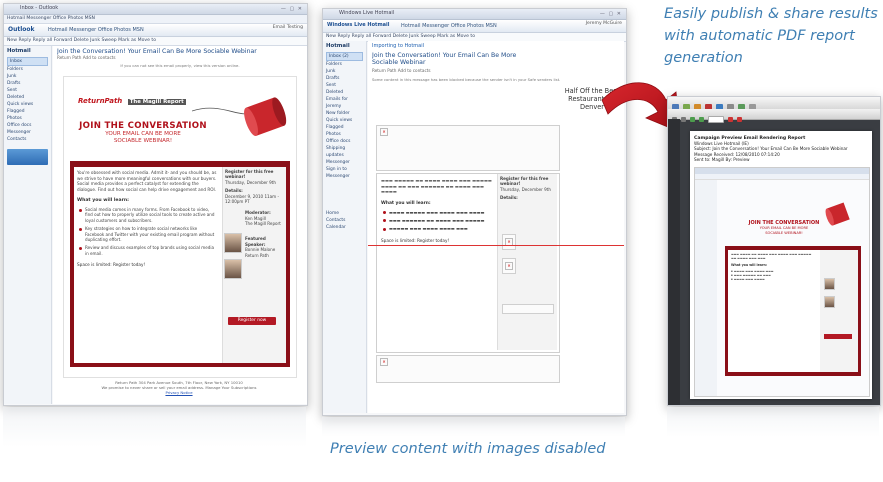 The width and height of the screenshot is (883, 482). I want to click on learn-heading: What you will learn:, so click(103, 200).